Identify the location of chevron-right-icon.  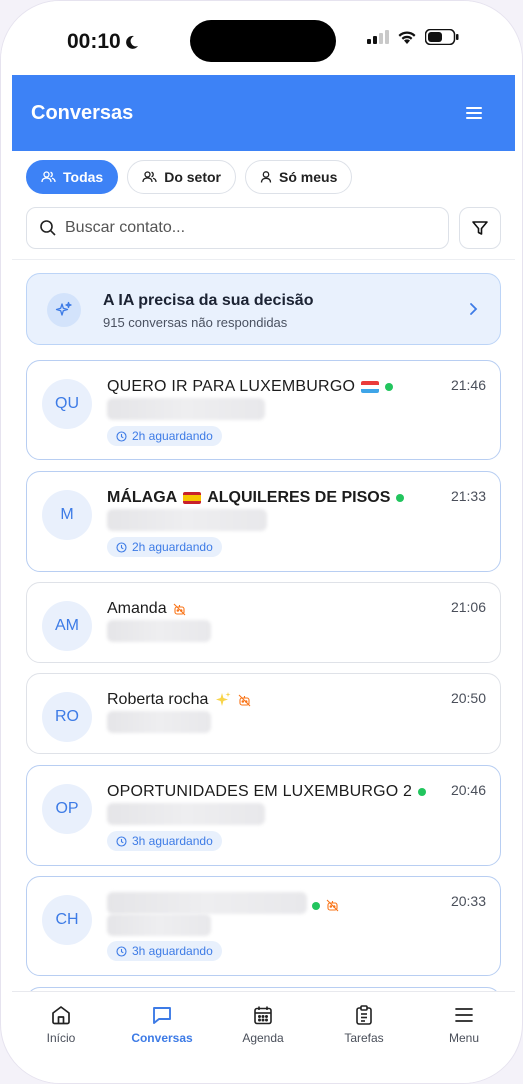
(474, 309).